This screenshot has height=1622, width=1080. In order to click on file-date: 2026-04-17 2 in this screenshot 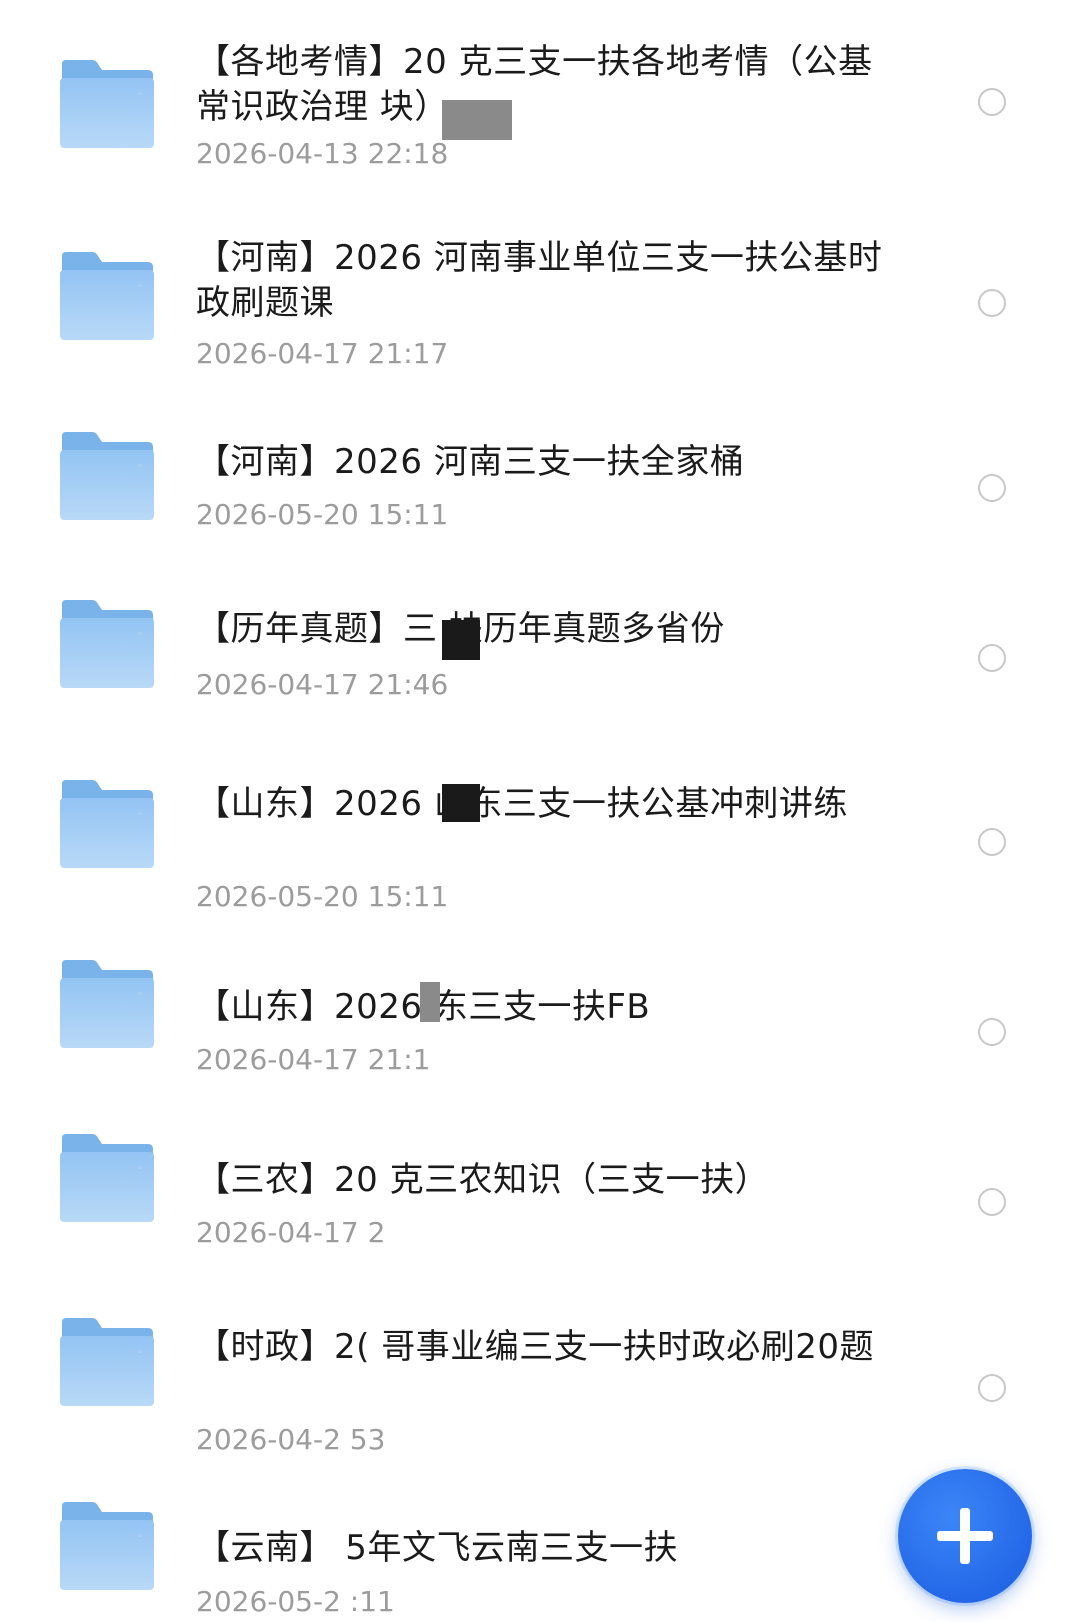, I will do `click(291, 1232)`.